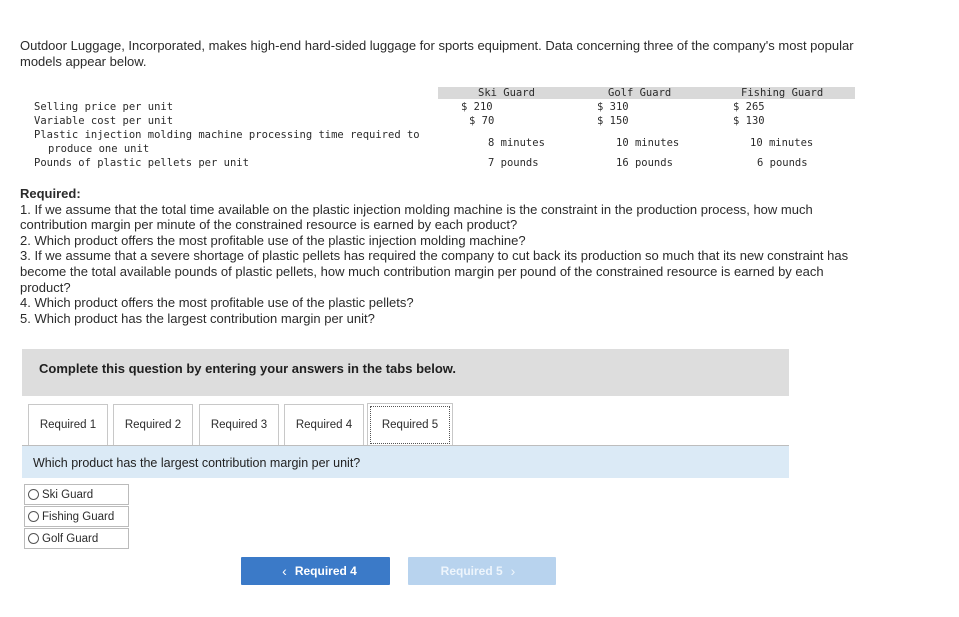  Describe the element at coordinates (104, 107) in the screenshot. I see `row-label-selling-price: Selling price per unit` at that location.